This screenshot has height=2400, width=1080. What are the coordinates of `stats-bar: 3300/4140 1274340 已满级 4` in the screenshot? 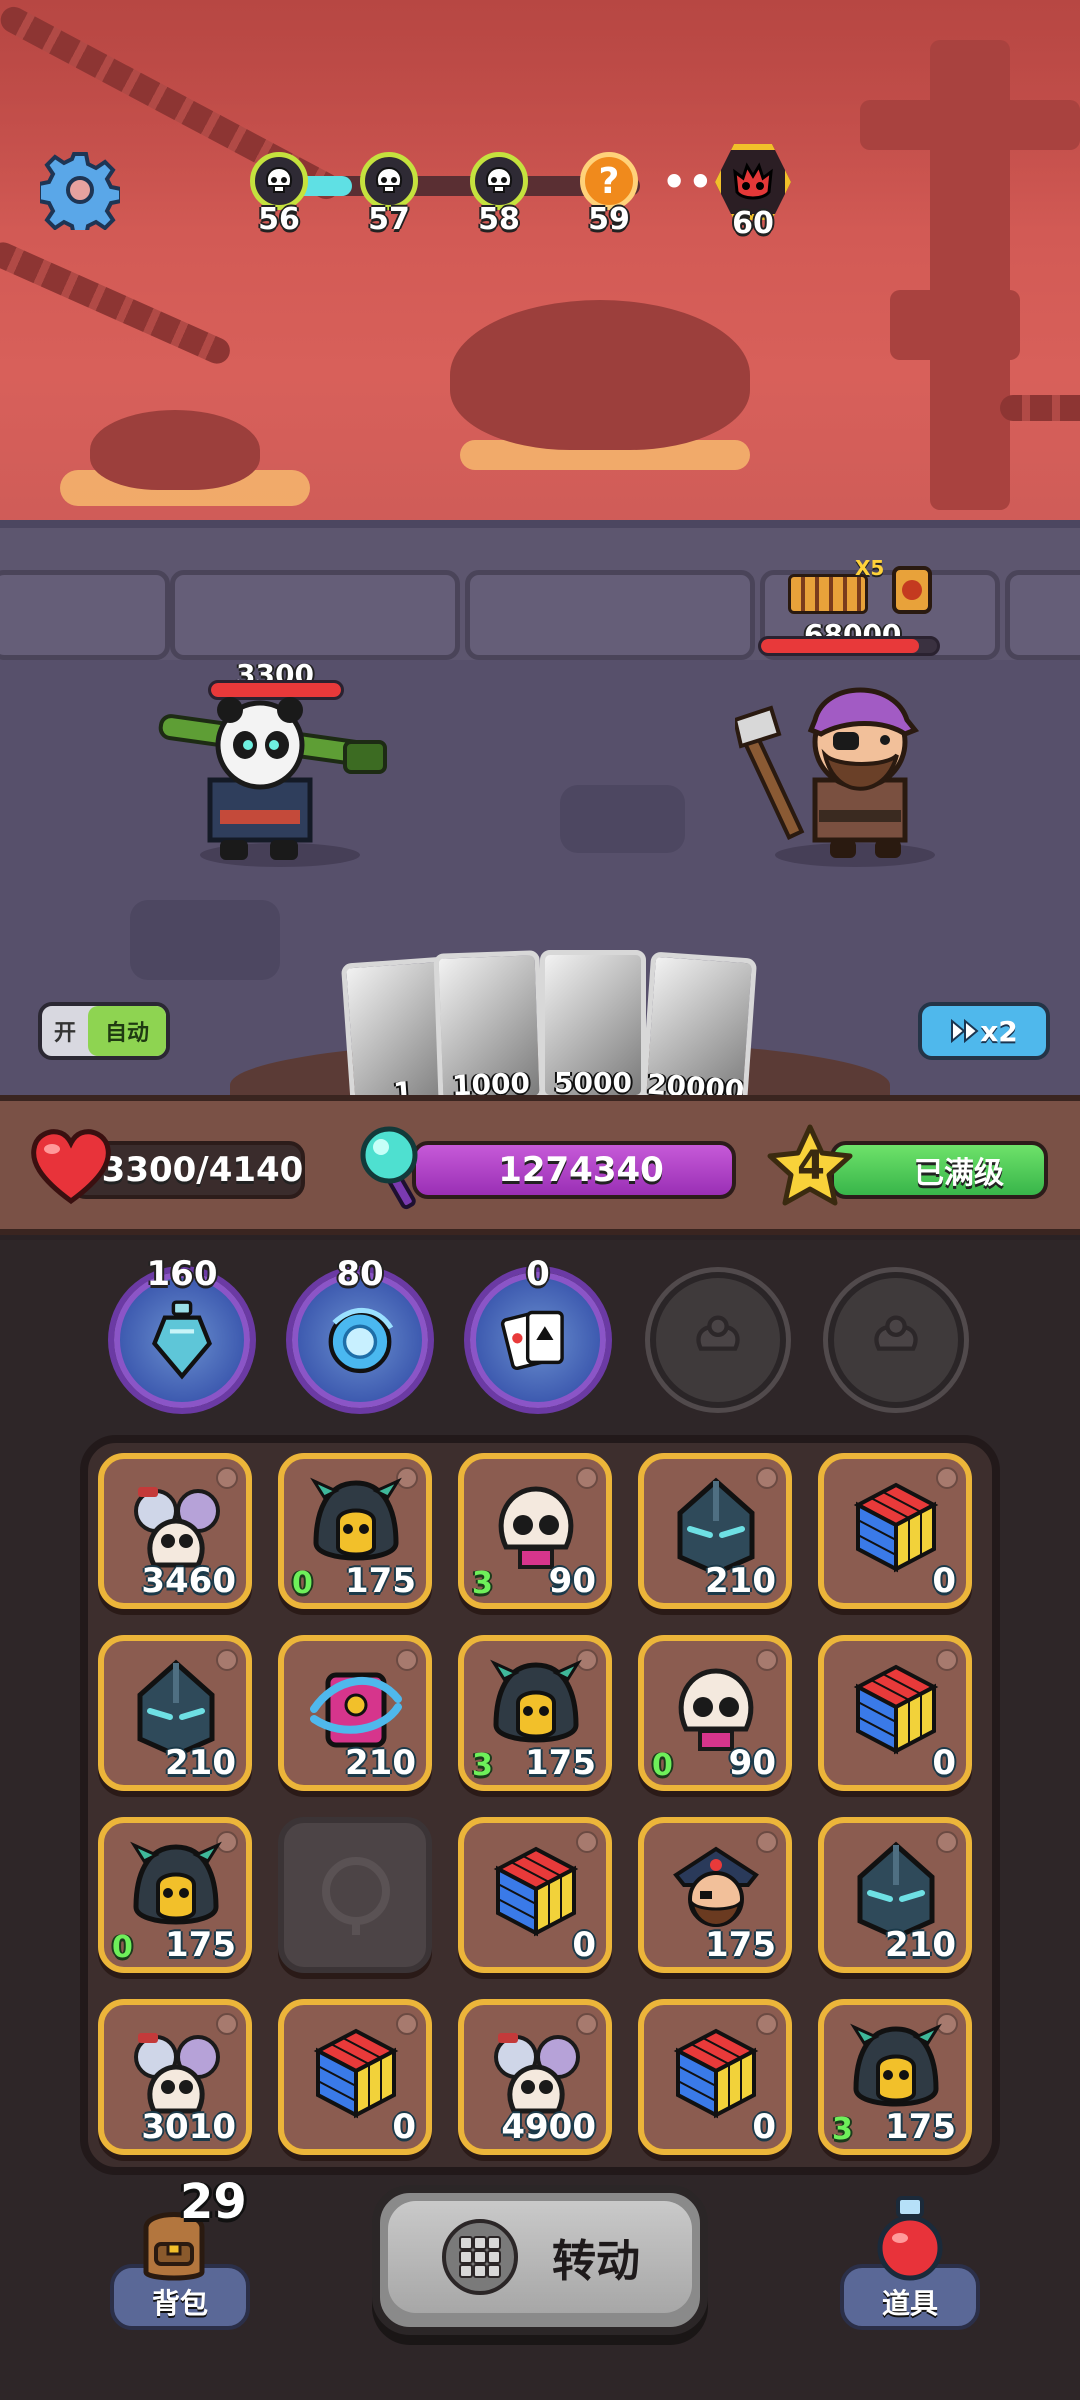 It's located at (540, 1165).